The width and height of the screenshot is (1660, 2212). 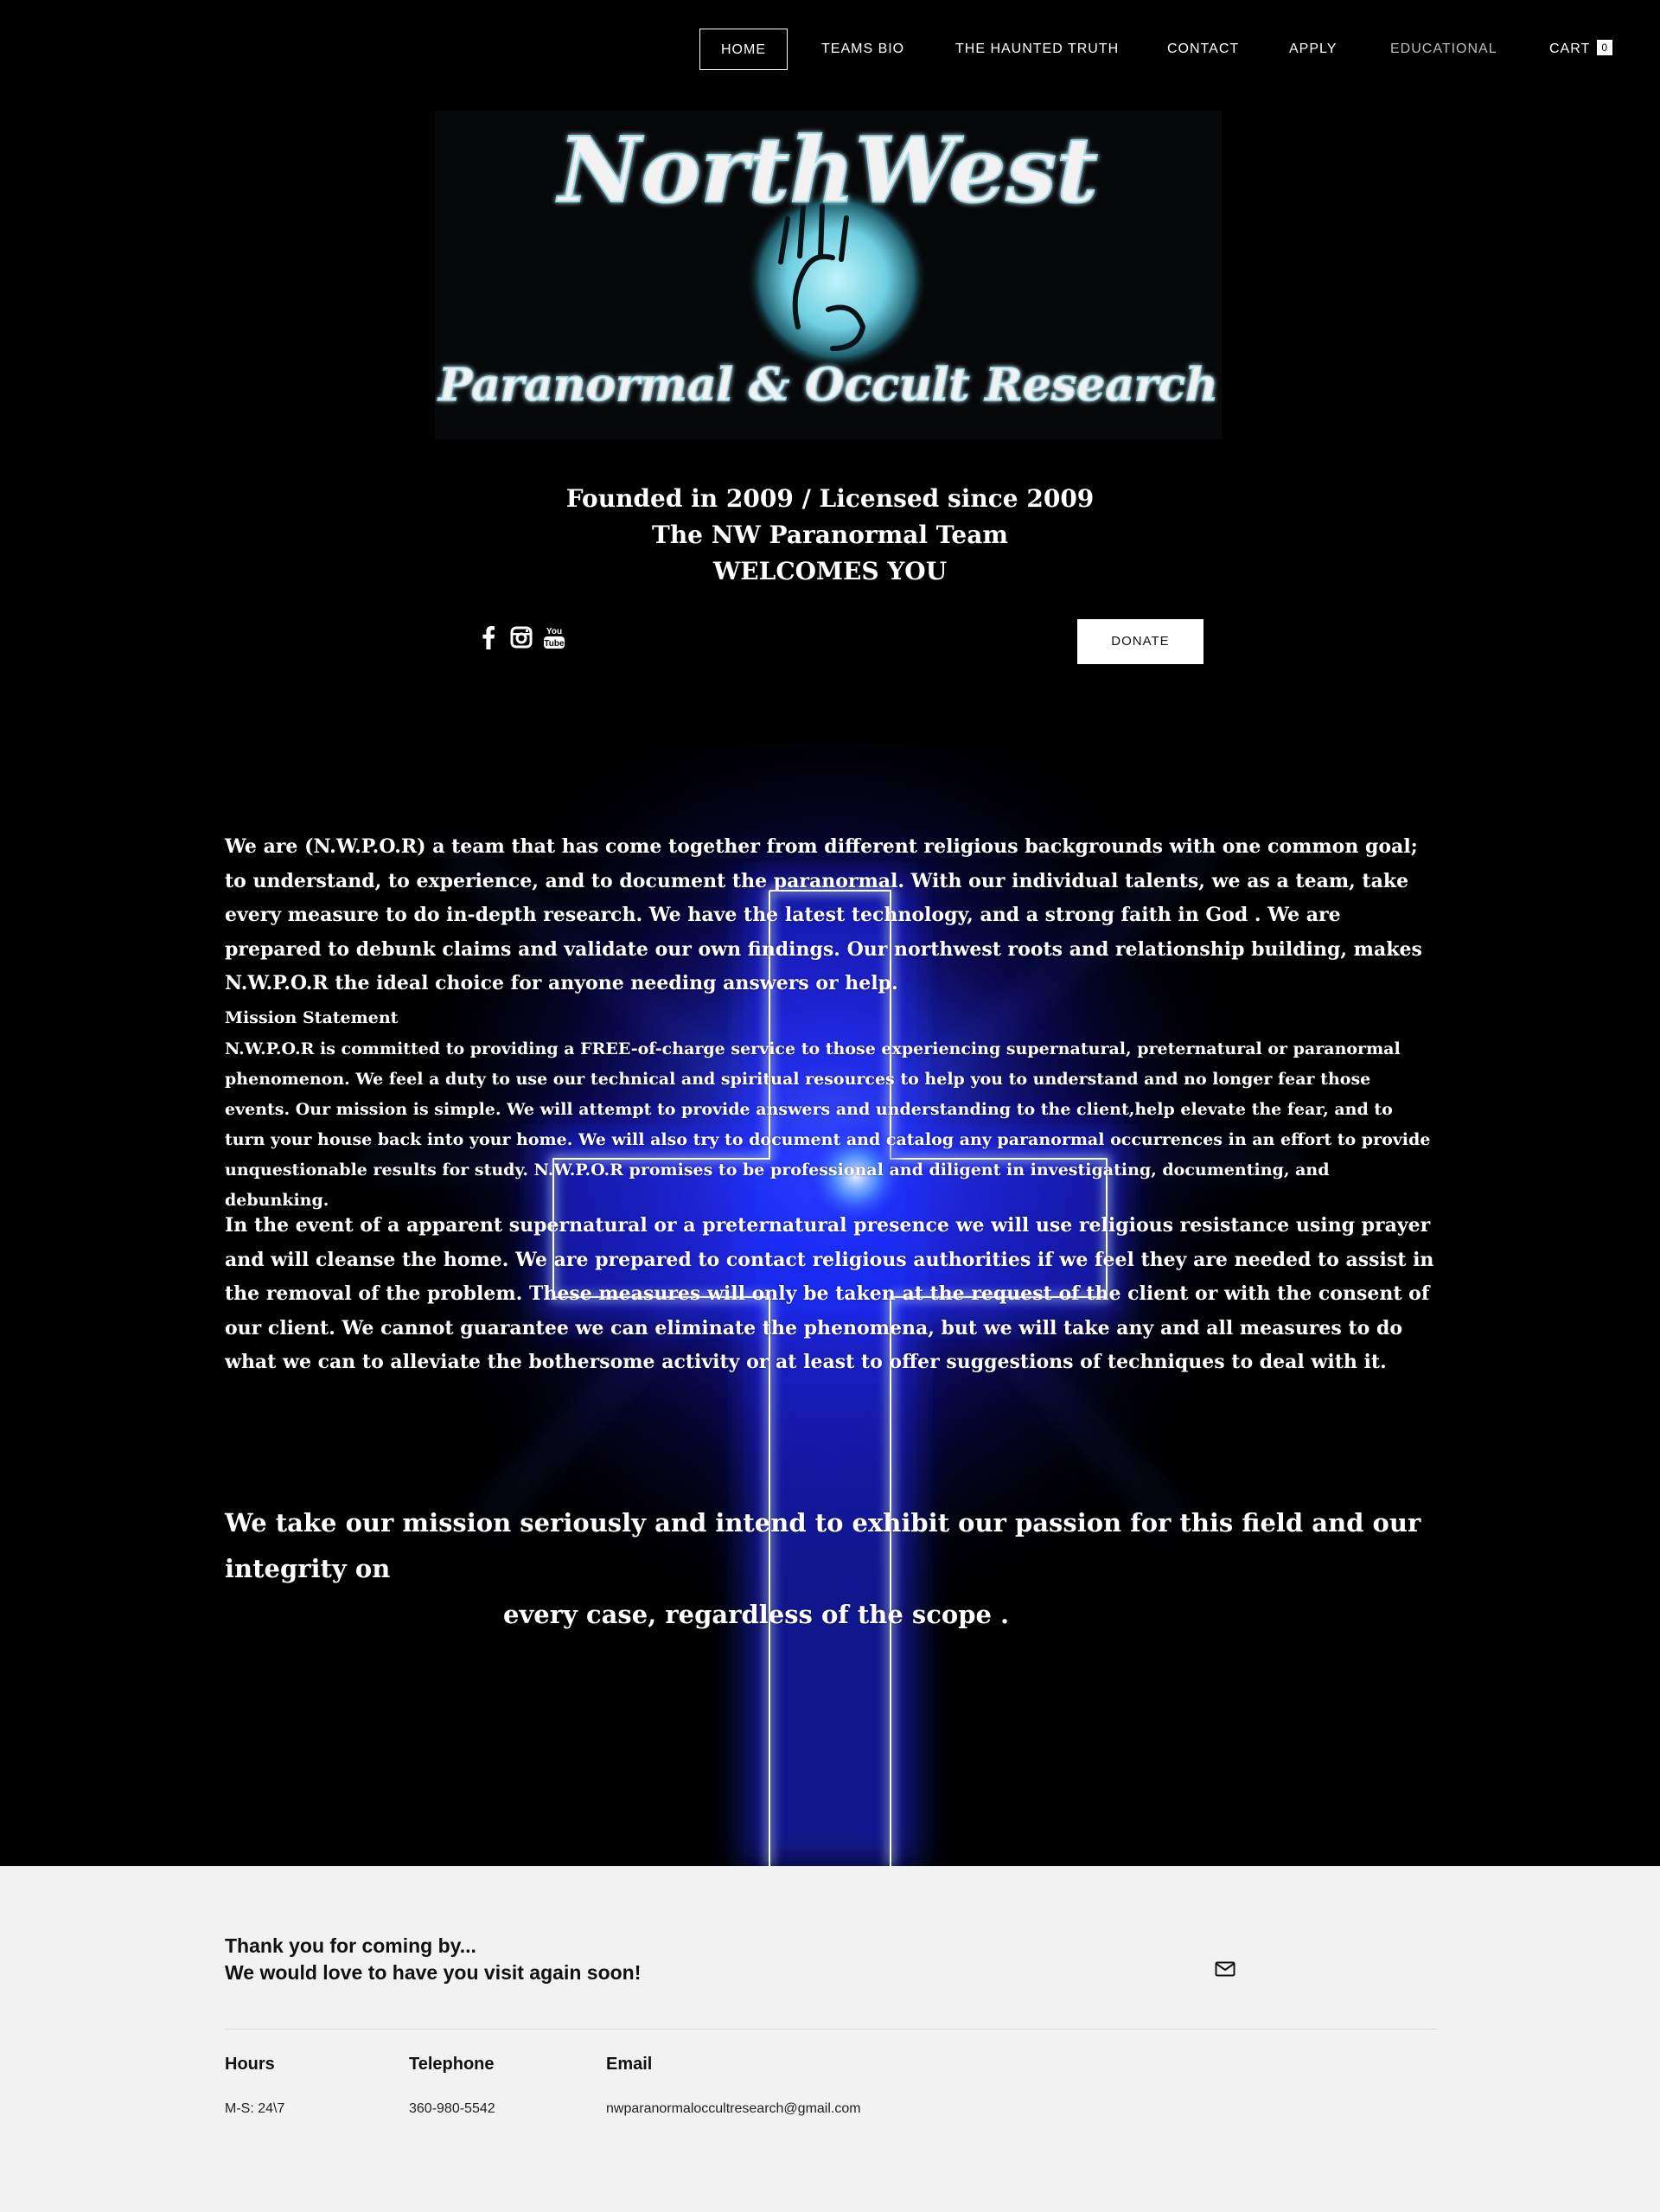 What do you see at coordinates (1140, 641) in the screenshot?
I see `donate-button: DONATE` at bounding box center [1140, 641].